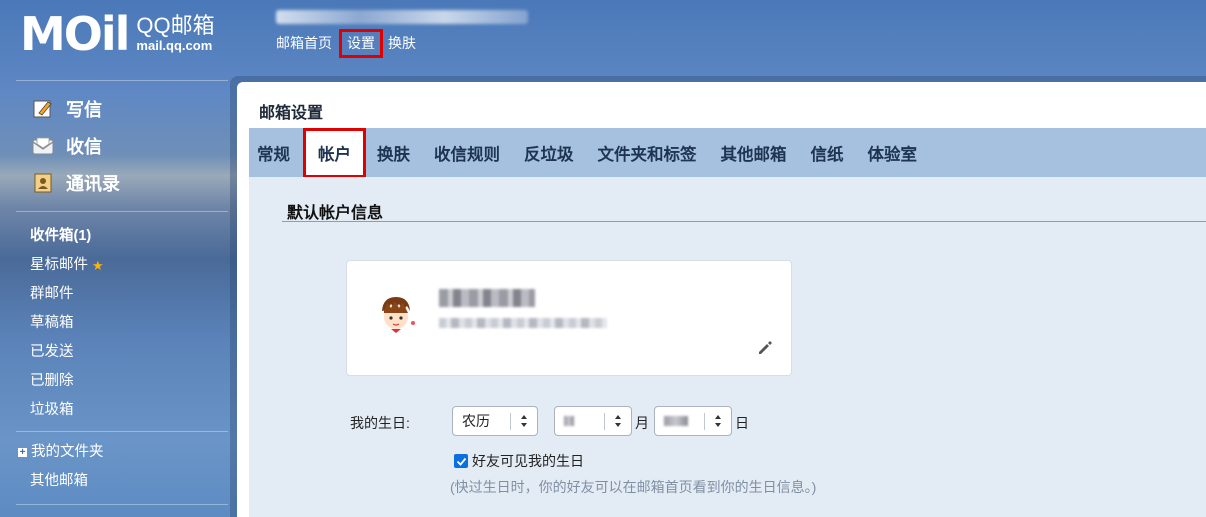 The width and height of the screenshot is (1206, 517). Describe the element at coordinates (114, 410) in the screenshot. I see `folder-spam: 垃圾箱` at that location.